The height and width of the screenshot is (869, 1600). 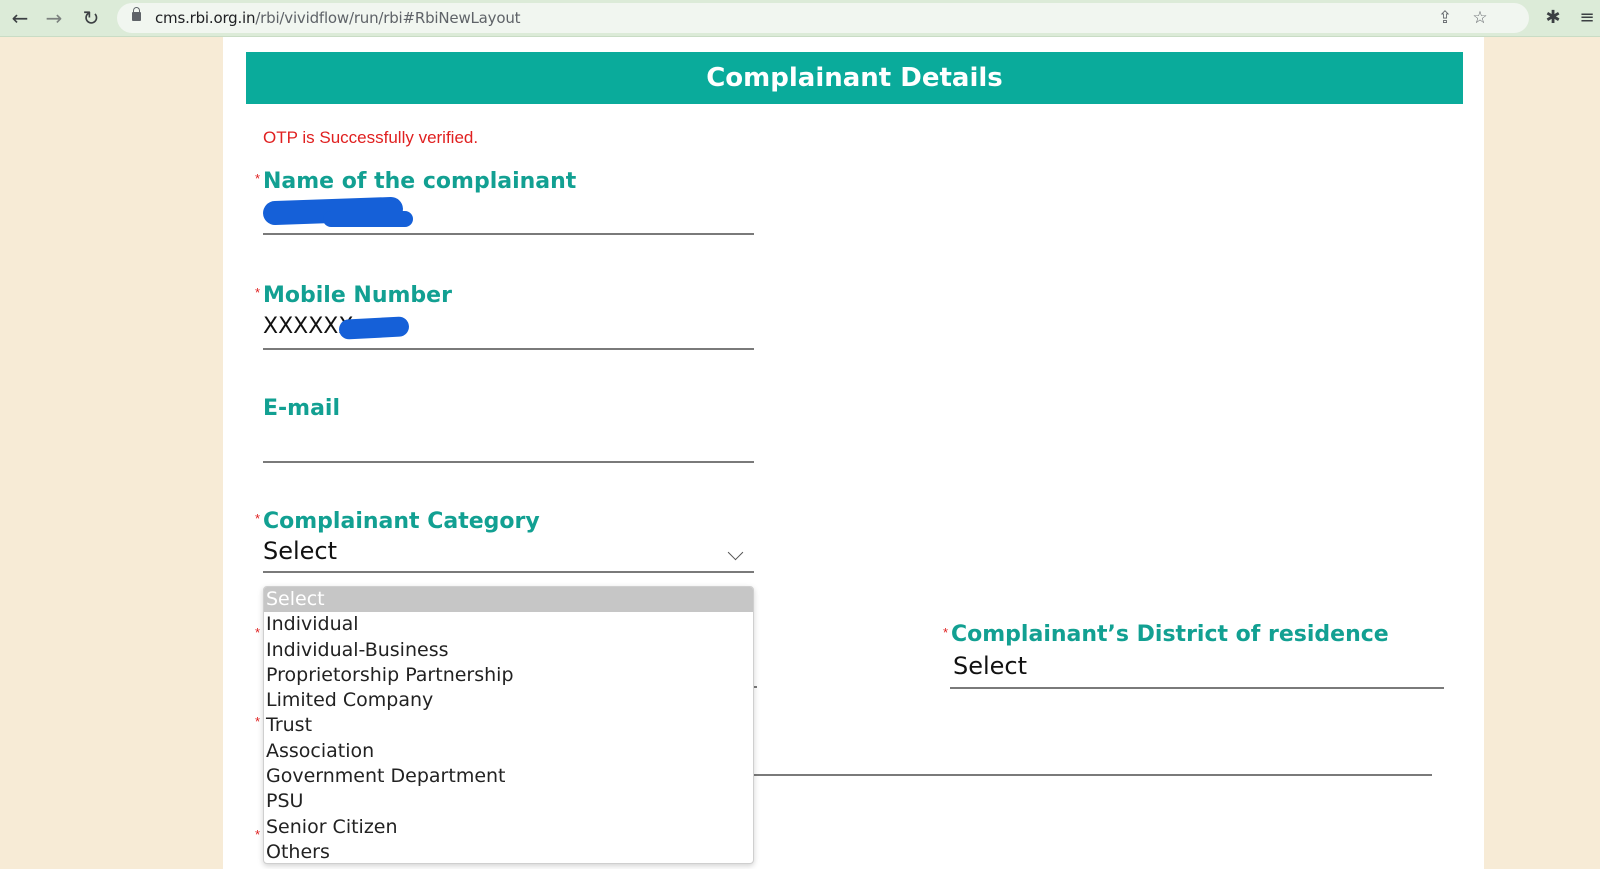 I want to click on category-option: Limited Company, so click(x=508, y=700).